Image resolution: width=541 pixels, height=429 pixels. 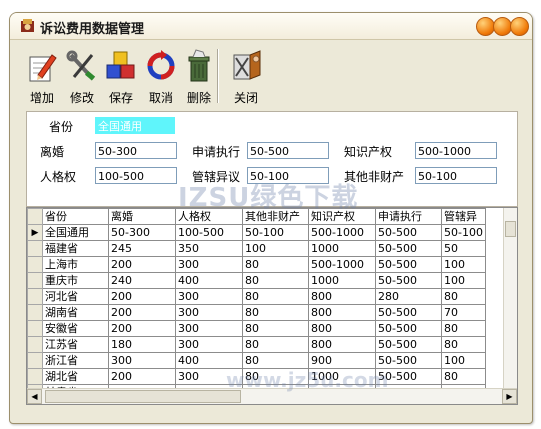 What do you see at coordinates (34, 396) in the screenshot?
I see `scroll-left-arrow-icon: ◀` at bounding box center [34, 396].